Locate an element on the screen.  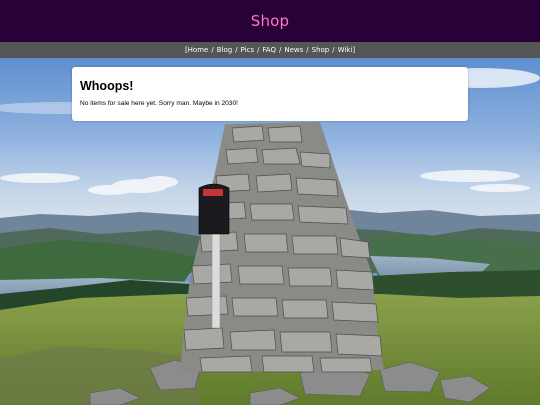
nav-link-news: News is located at coordinates (293, 50).